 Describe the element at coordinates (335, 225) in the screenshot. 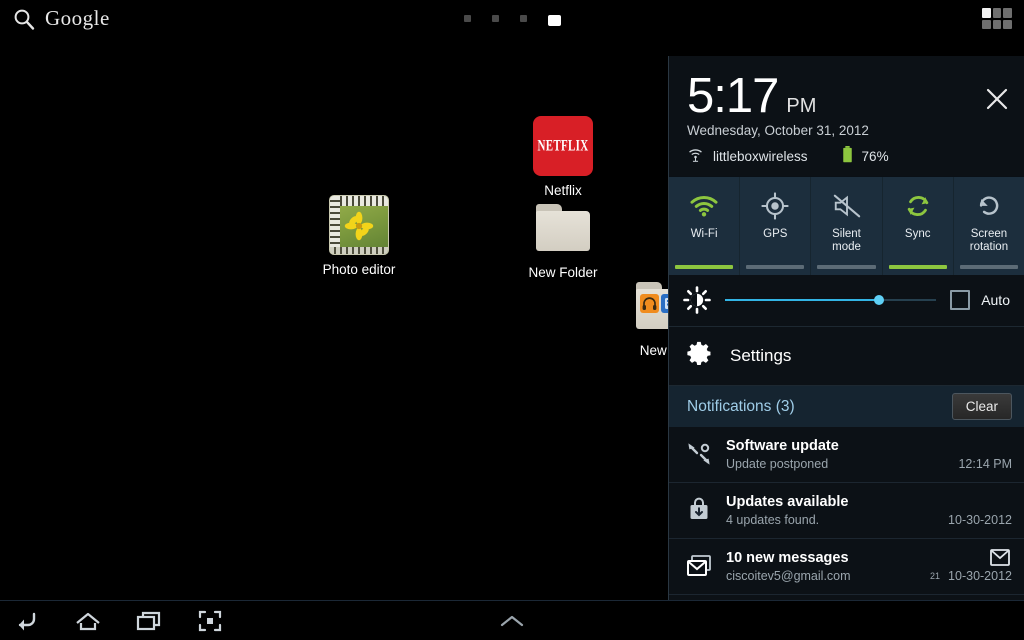

I see `filmstrip-left` at that location.